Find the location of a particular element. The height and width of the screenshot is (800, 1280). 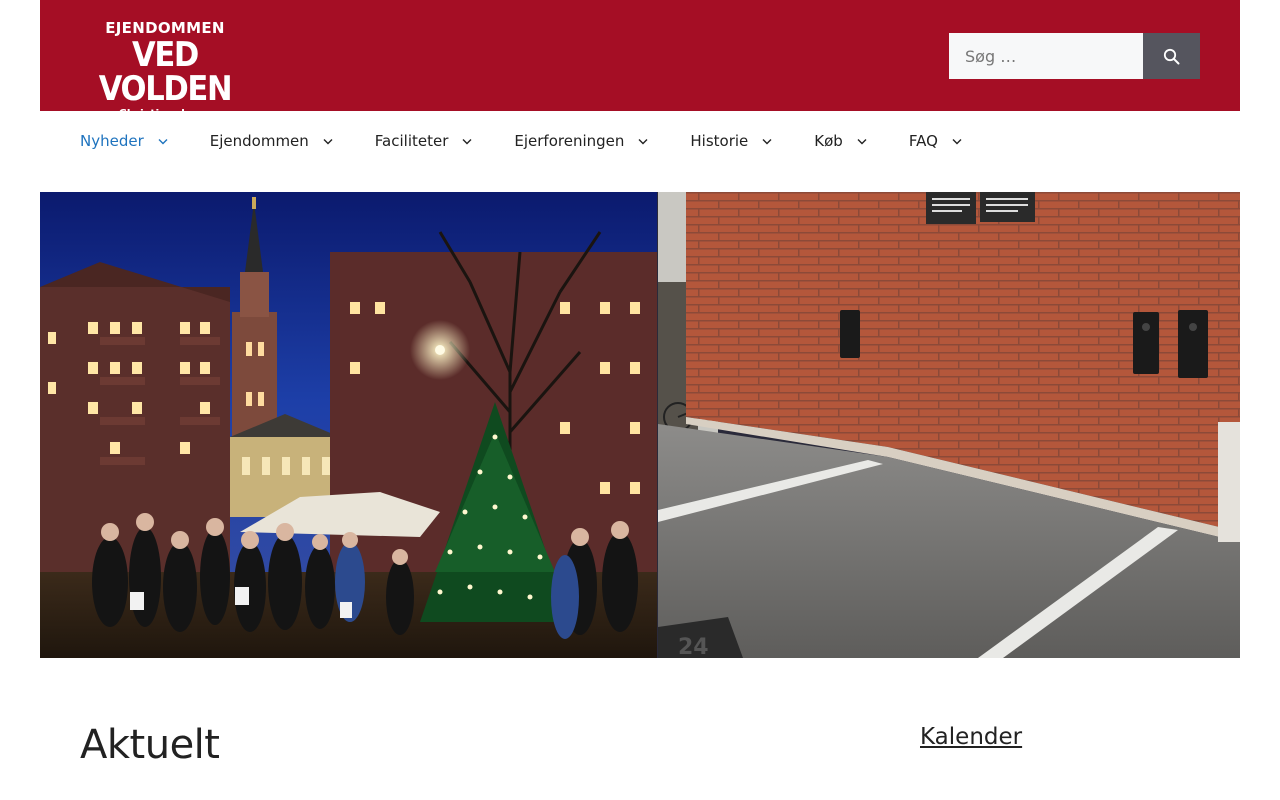

nav-item-ejendommen: Ejendommen is located at coordinates (271, 141).